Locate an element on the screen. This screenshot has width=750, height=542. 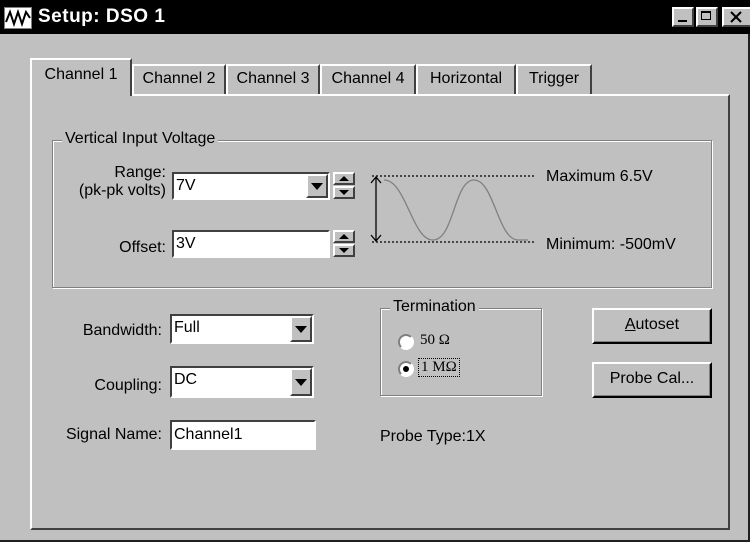
range-spin-down is located at coordinates (344, 192).